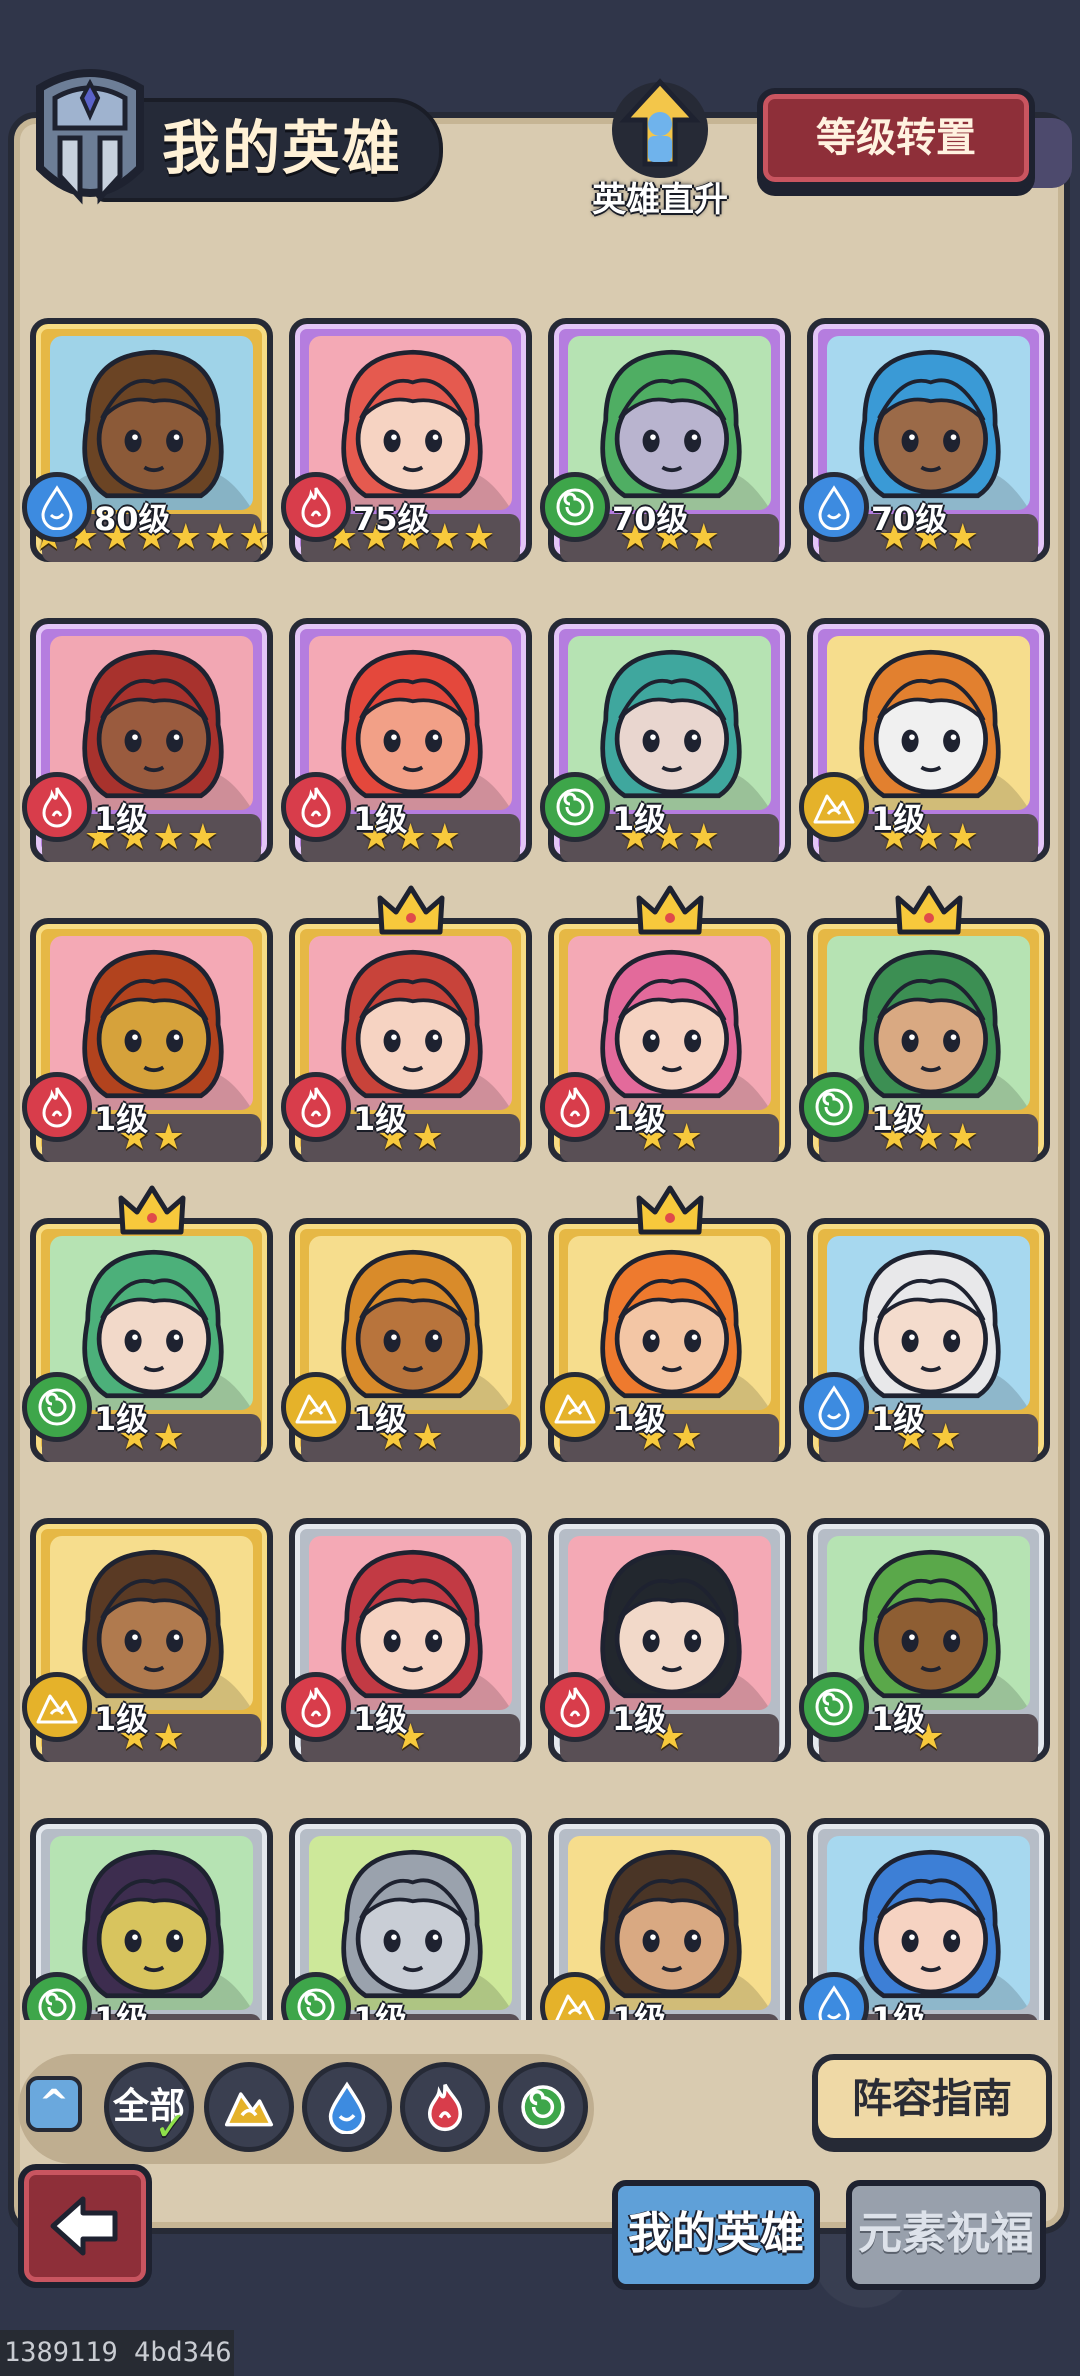 The image size is (1080, 2376). Describe the element at coordinates (932, 2099) in the screenshot. I see `lineup-guide-button: 阵容指南` at that location.